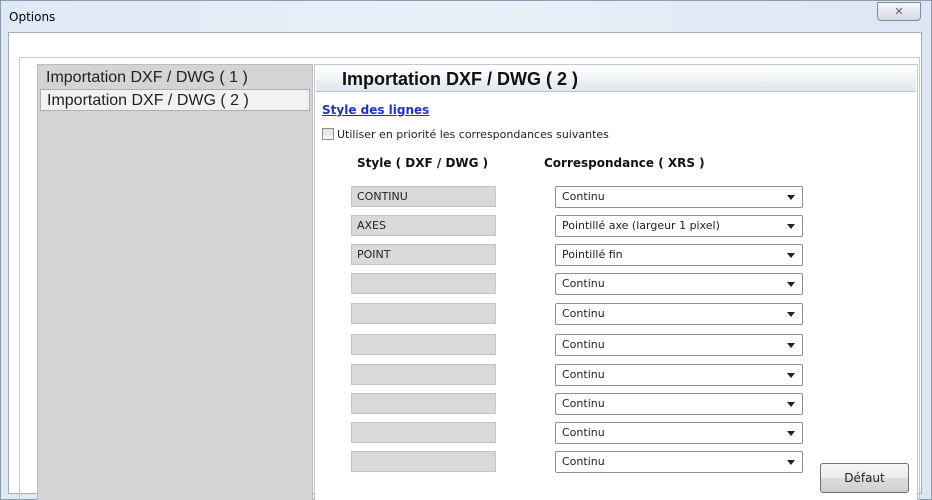  What do you see at coordinates (423, 254) in the screenshot?
I see `style-field-3: POINT` at bounding box center [423, 254].